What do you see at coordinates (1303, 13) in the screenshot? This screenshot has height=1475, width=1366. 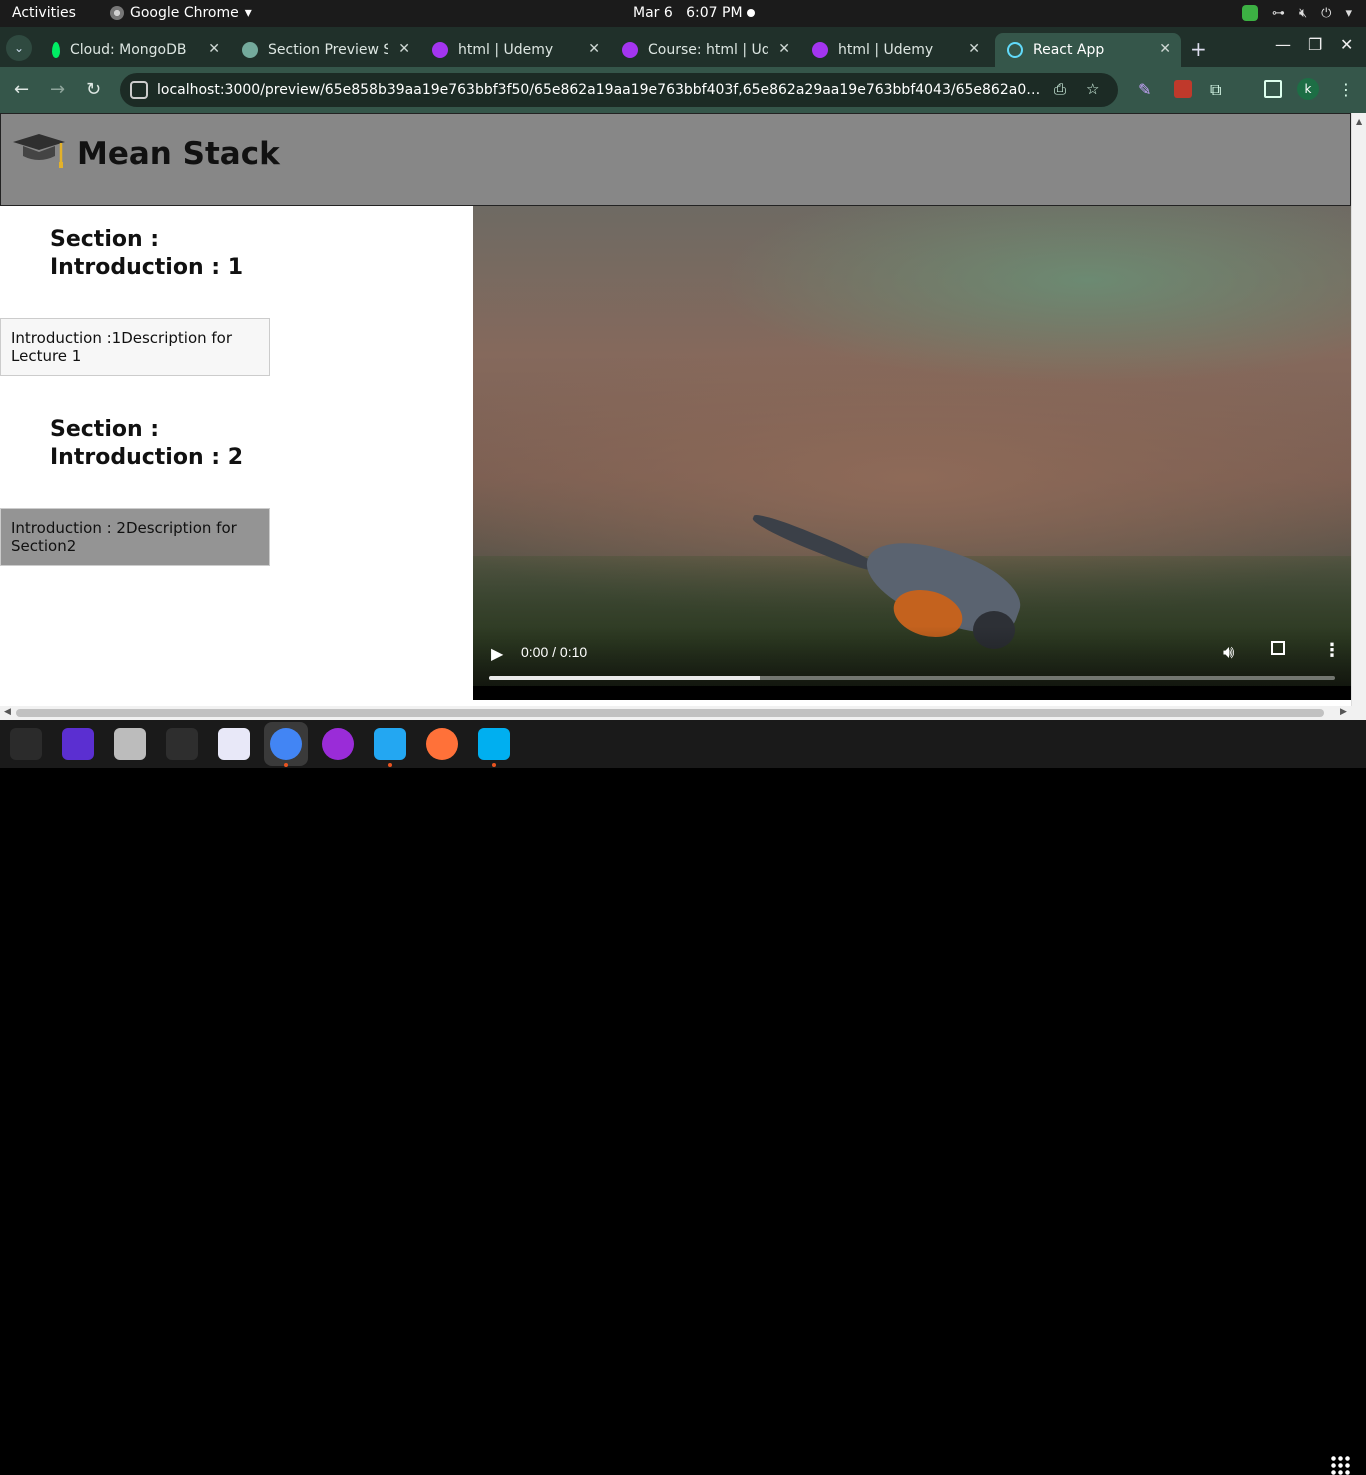 I see `volume-muted-icon: 🔇︎` at bounding box center [1303, 13].